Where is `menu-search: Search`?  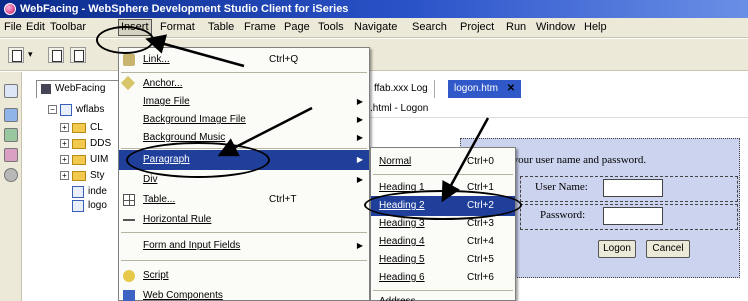
menu-search: Search is located at coordinates (429, 27).